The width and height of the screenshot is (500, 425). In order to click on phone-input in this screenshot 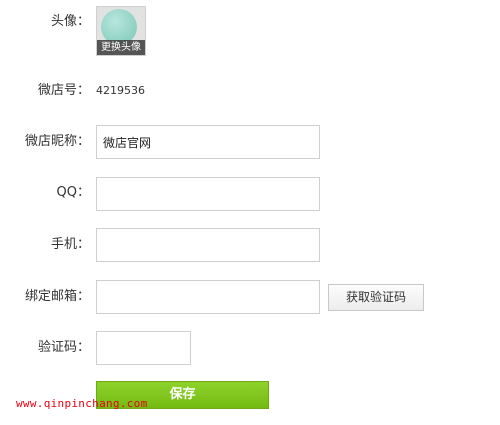, I will do `click(208, 245)`.